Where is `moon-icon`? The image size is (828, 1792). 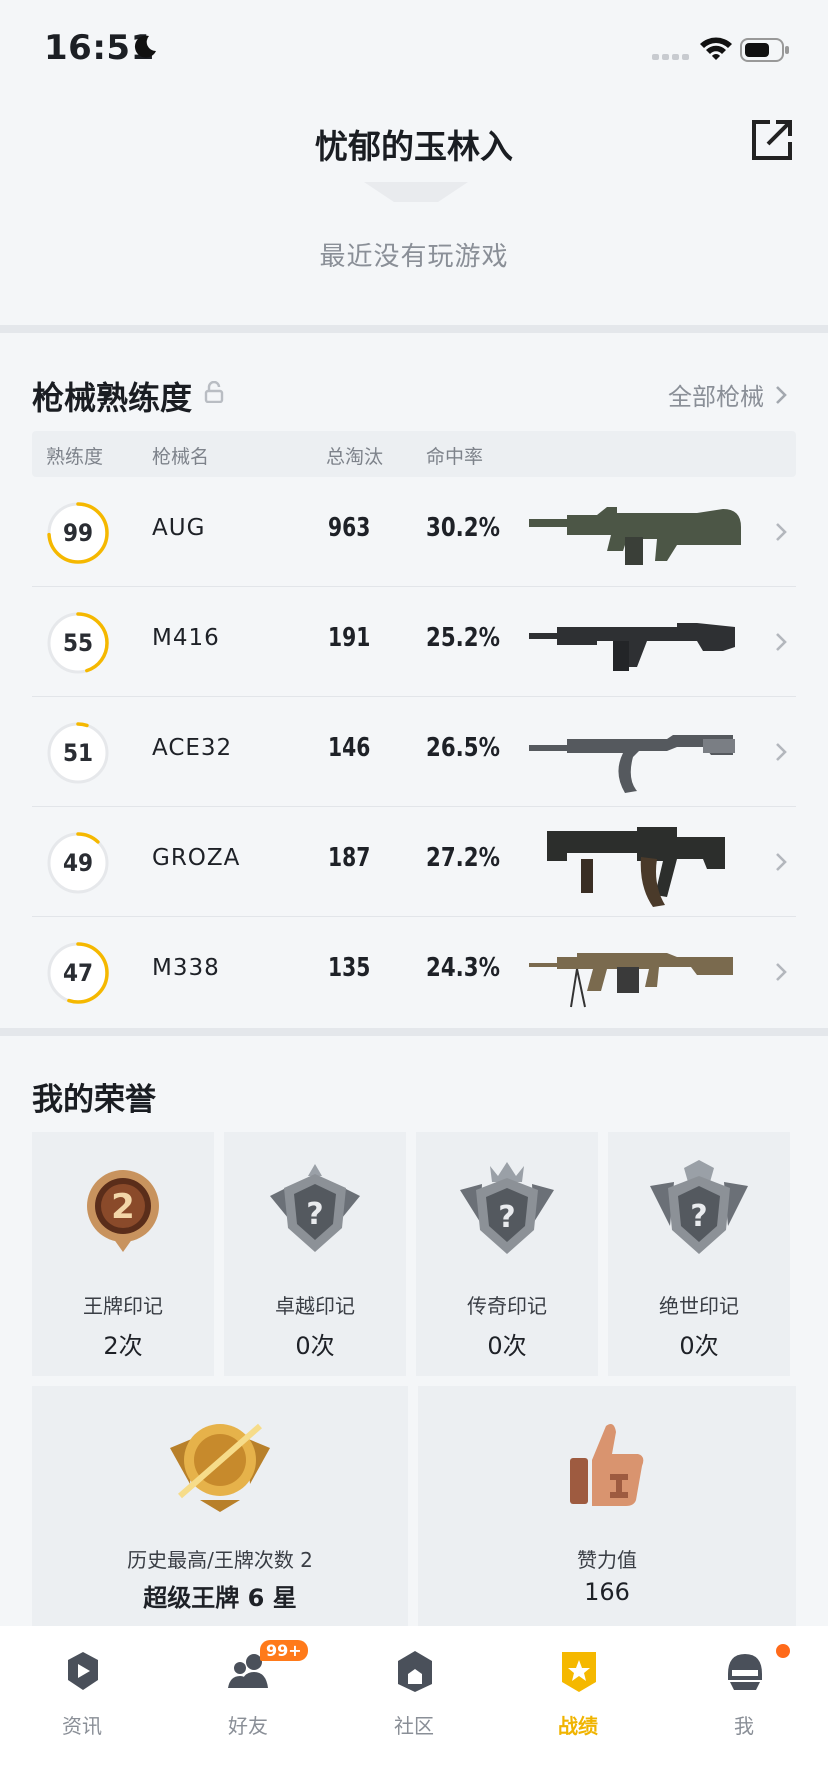 moon-icon is located at coordinates (145, 46).